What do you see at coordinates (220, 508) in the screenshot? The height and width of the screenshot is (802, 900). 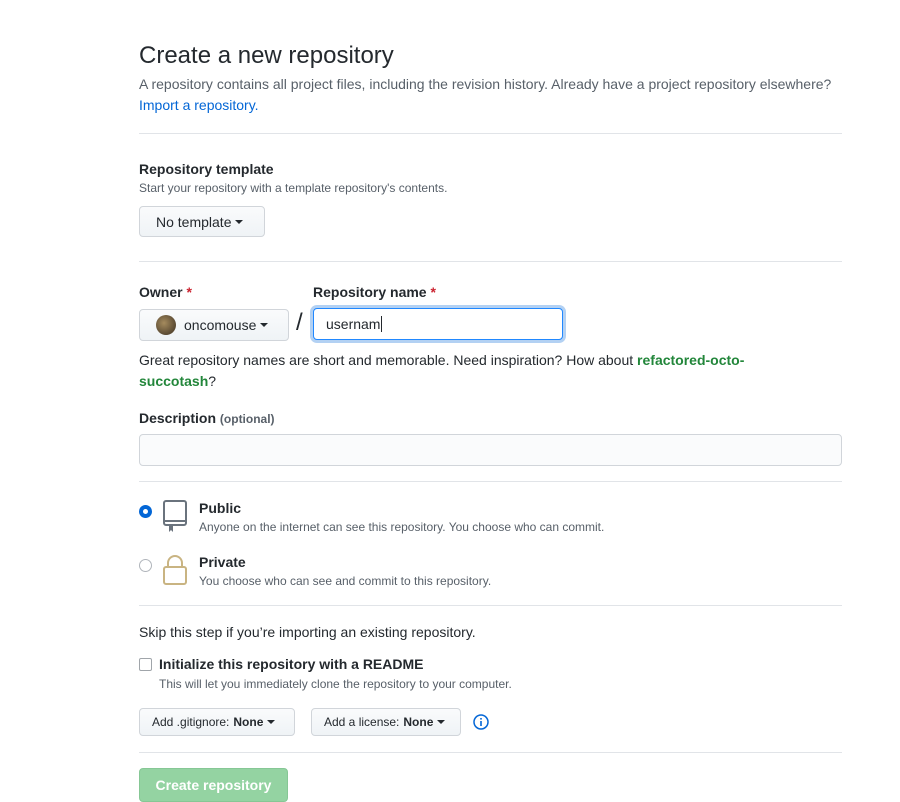 I see `public-title: Public` at bounding box center [220, 508].